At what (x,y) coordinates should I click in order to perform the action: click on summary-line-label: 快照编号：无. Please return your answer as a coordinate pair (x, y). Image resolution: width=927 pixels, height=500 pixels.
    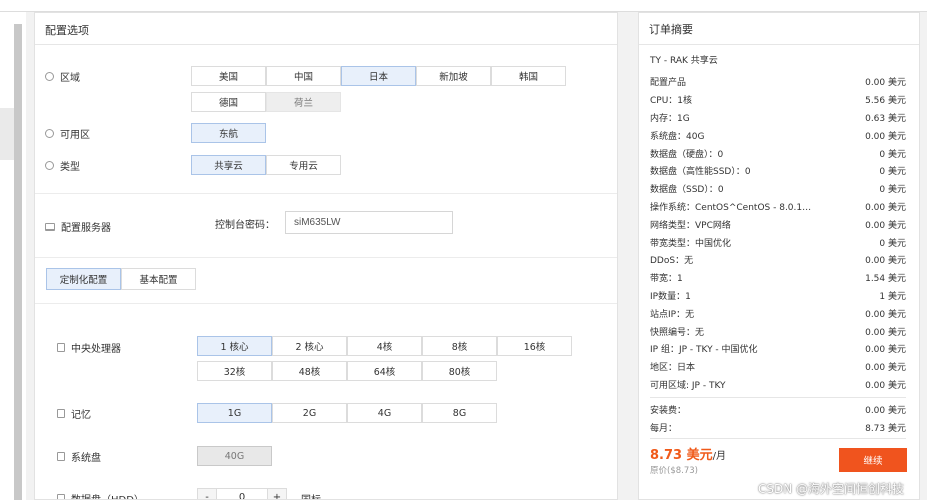
    Looking at the image, I should click on (677, 332).